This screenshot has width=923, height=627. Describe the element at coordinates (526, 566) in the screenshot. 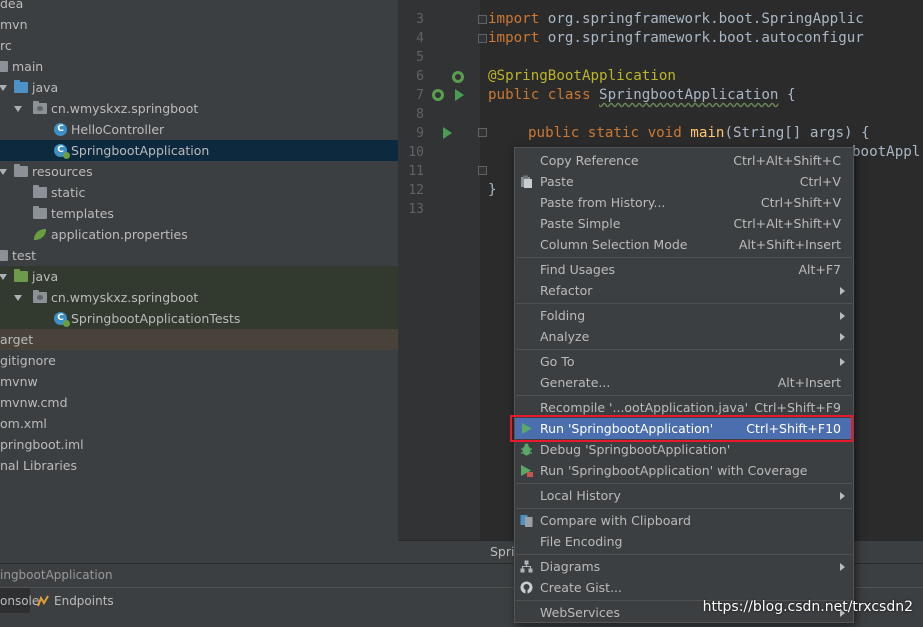

I see `diagram-icon` at that location.